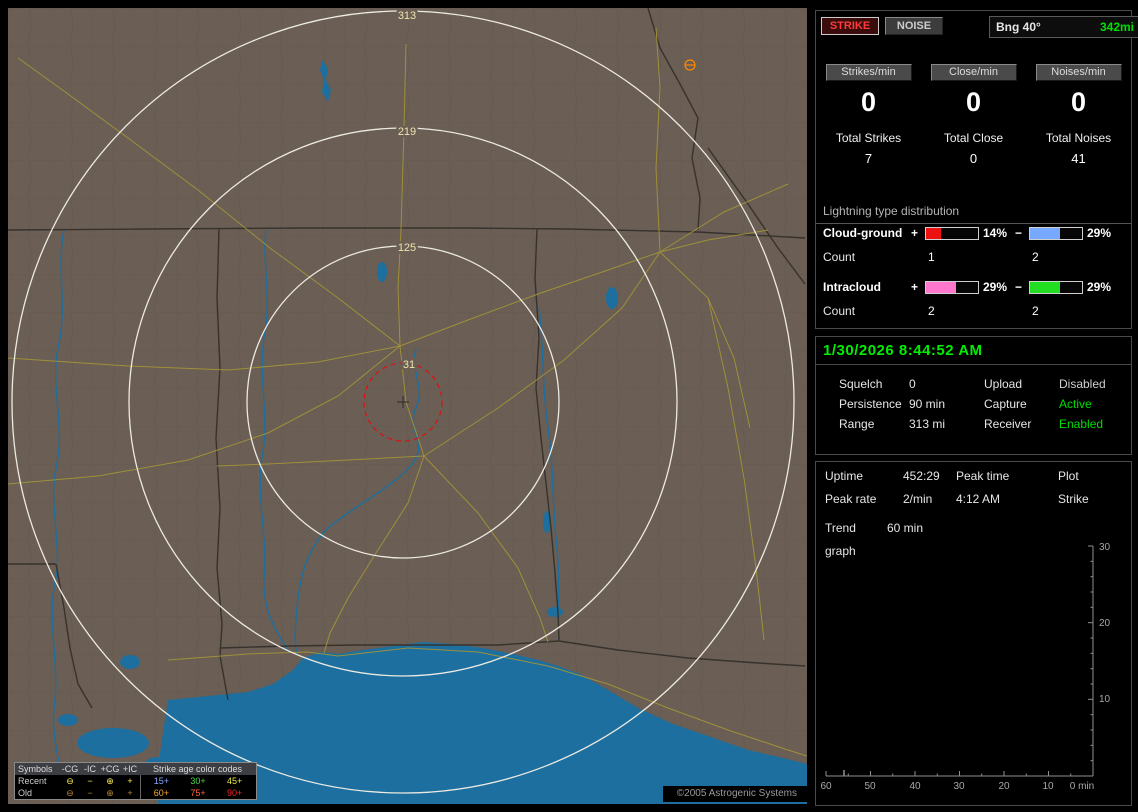  What do you see at coordinates (973, 287) in the screenshot?
I see `intracloud-row: Intracloud + 29% − 29%` at bounding box center [973, 287].